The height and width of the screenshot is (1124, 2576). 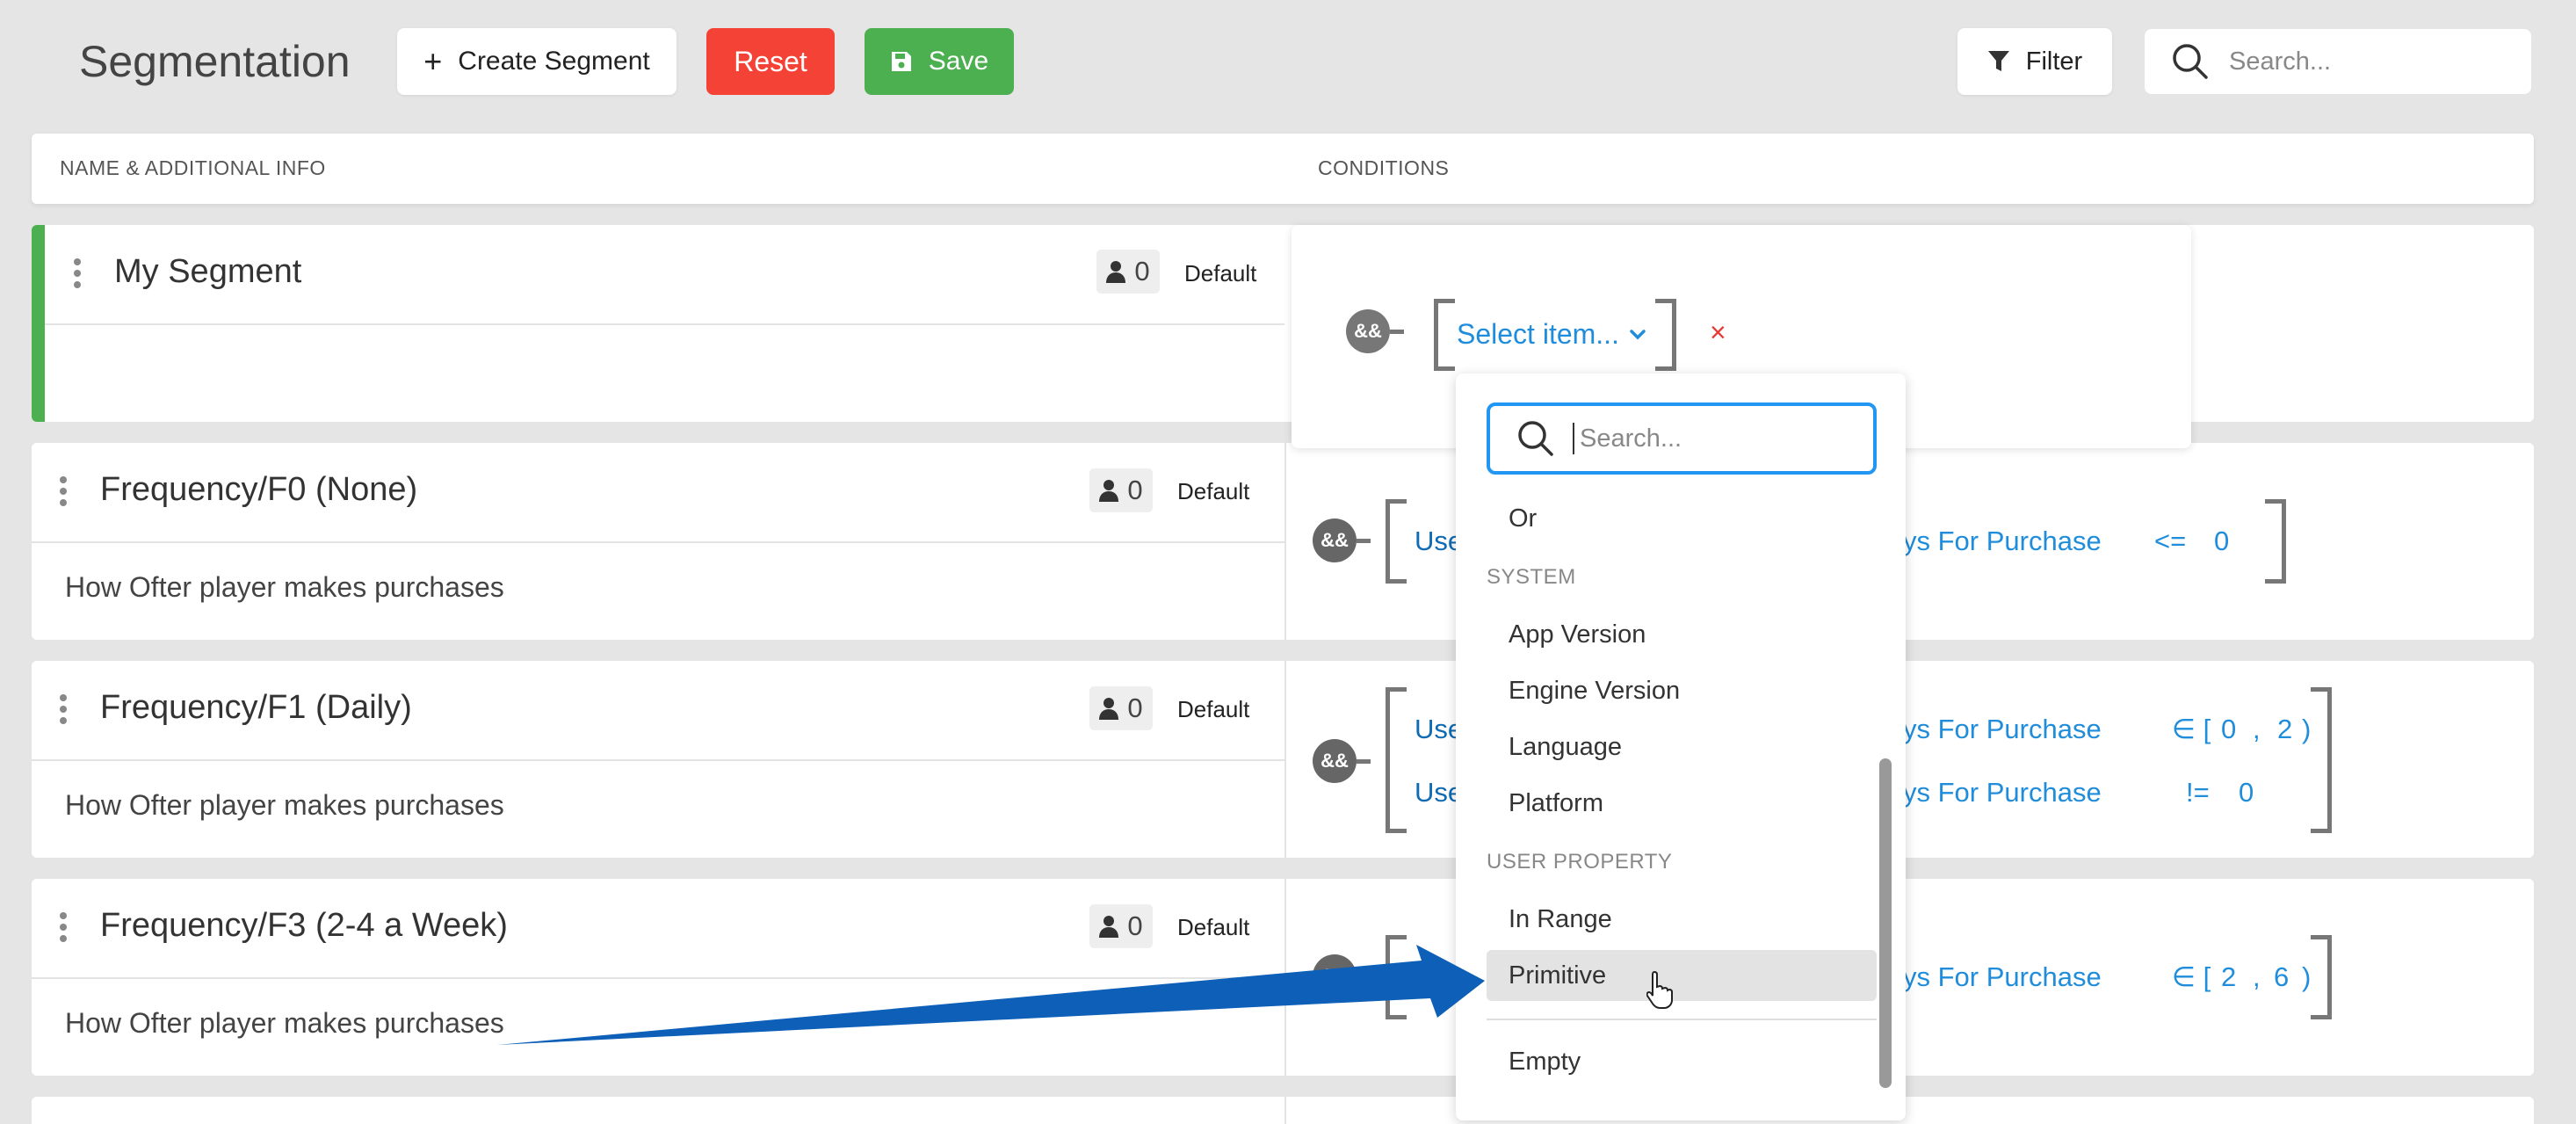 What do you see at coordinates (1659, 989) in the screenshot?
I see `hand-cursor-icon` at bounding box center [1659, 989].